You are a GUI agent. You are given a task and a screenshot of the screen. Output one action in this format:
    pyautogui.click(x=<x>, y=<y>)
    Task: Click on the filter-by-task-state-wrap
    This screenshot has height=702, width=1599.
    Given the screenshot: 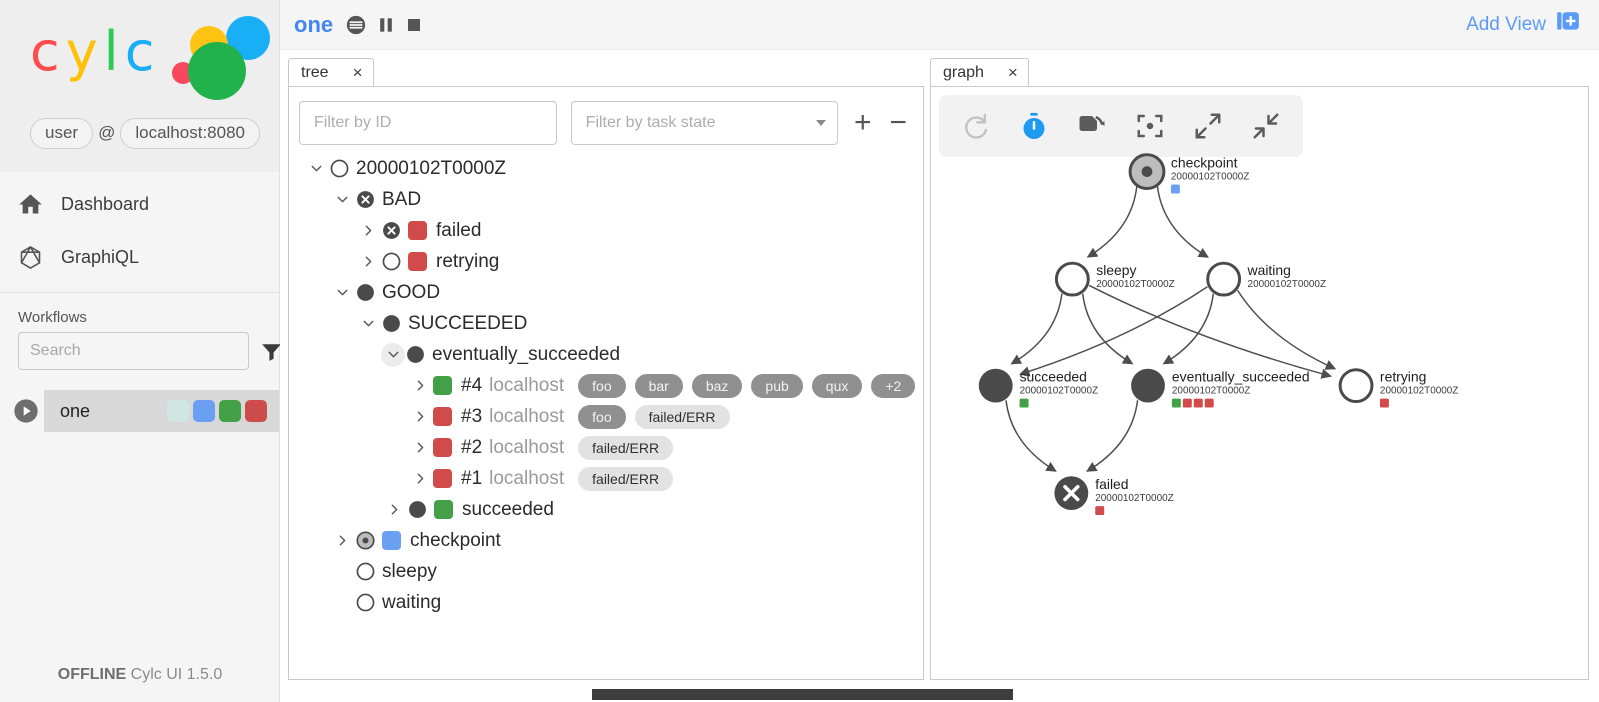 What is the action you would take?
    pyautogui.click(x=704, y=123)
    